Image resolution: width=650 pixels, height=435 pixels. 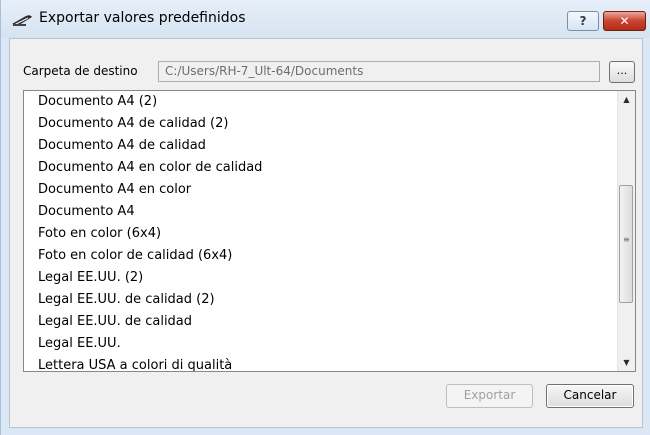 I want to click on title-bar: Exportar valores predefinidos ? ✕, so click(x=325, y=19).